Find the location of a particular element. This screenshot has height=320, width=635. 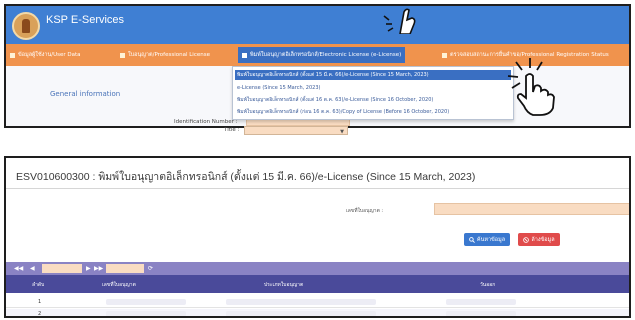

dropdown-item-since-15-march-2023: e-License (Since 15 March, 2023) is located at coordinates (373, 88).